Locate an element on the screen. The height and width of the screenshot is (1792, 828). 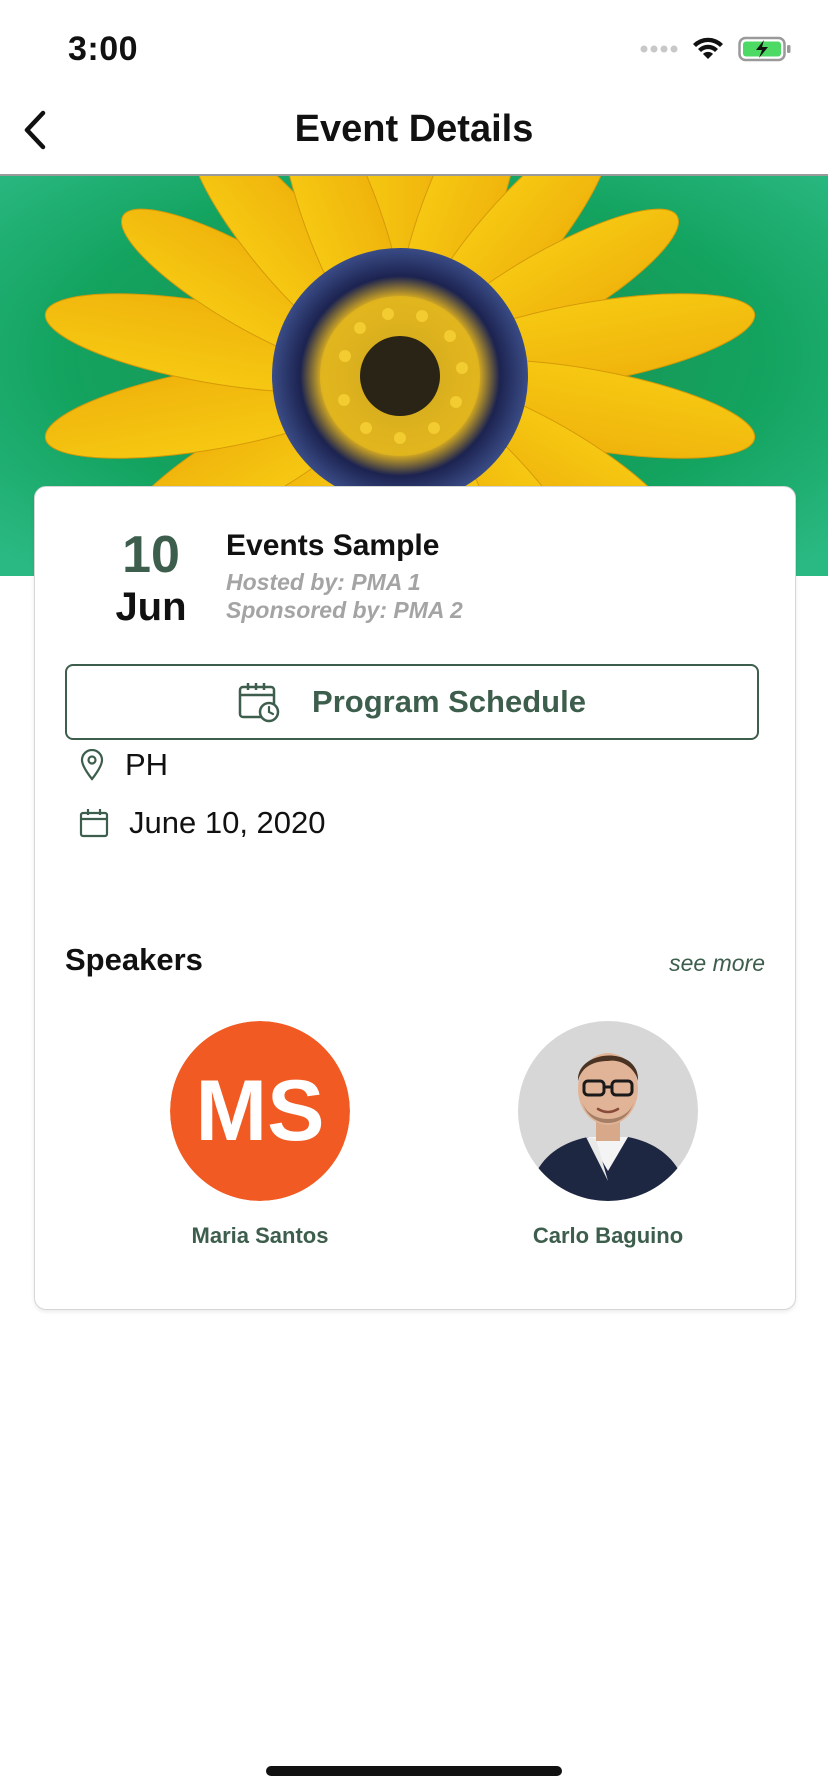
calendar-clock-icon is located at coordinates (259, 703).